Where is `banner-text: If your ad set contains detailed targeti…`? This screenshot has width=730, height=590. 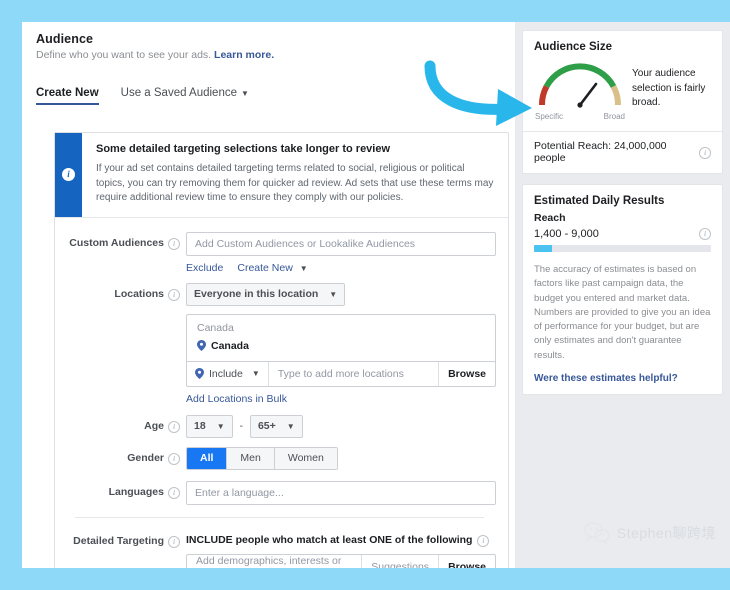 banner-text: If your ad set contains detailed targeti… is located at coordinates (295, 183).